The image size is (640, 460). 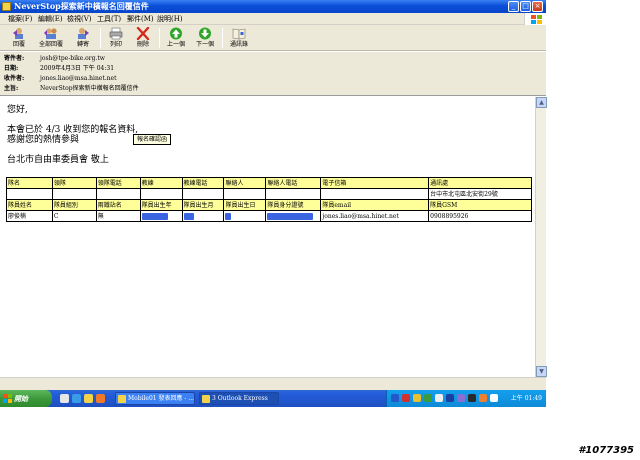 What do you see at coordinates (116, 33) in the screenshot?
I see `printer-icon` at bounding box center [116, 33].